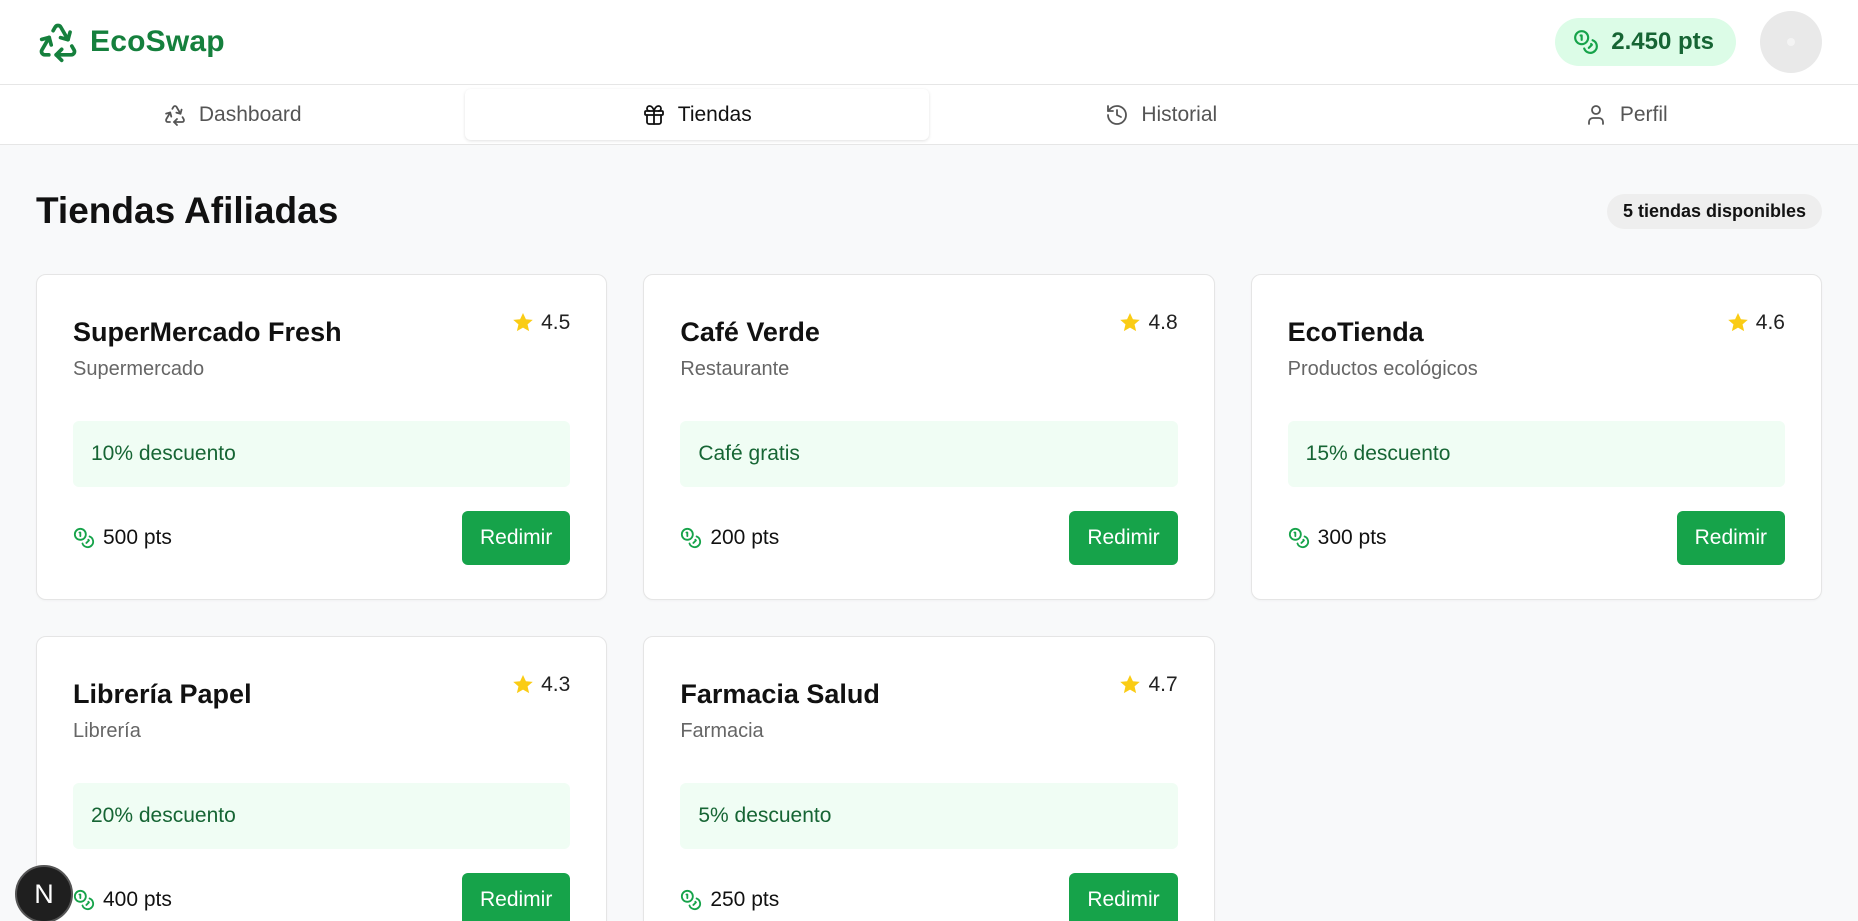  Describe the element at coordinates (137, 537) in the screenshot. I see `cost-value: 500 pts` at that location.